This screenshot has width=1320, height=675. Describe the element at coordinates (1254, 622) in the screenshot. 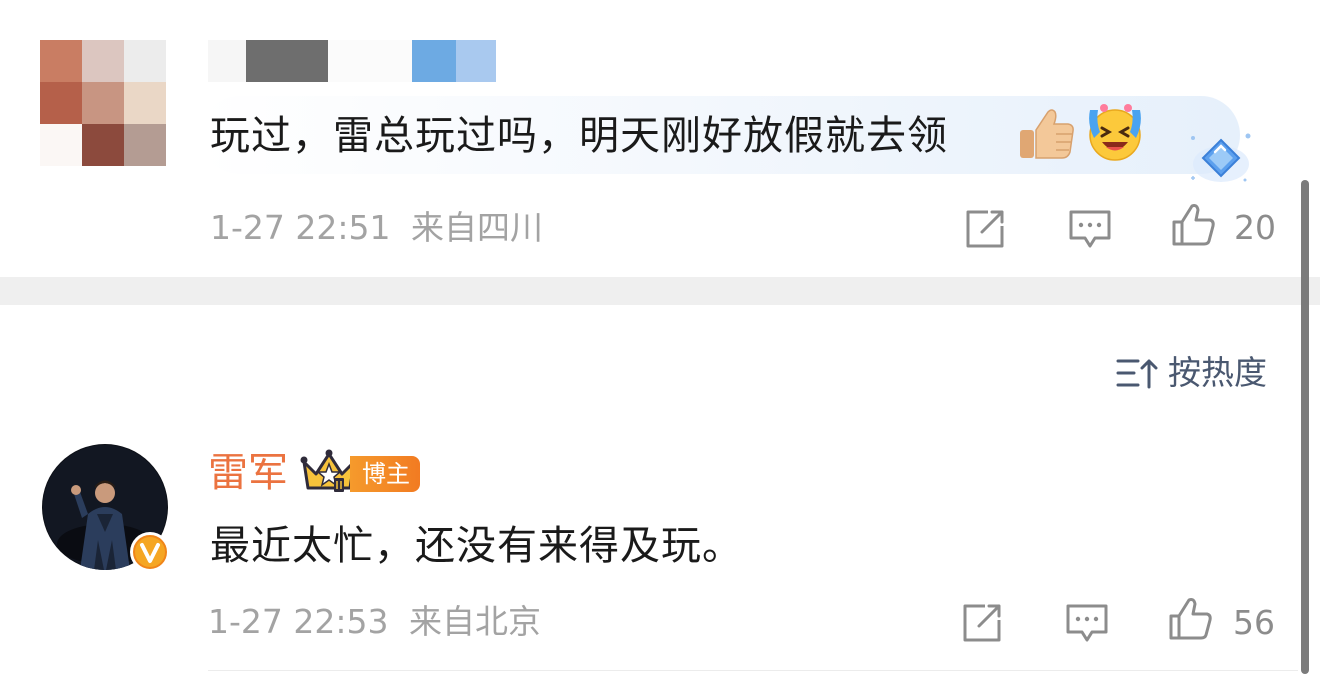

I see `like-count: 56` at that location.